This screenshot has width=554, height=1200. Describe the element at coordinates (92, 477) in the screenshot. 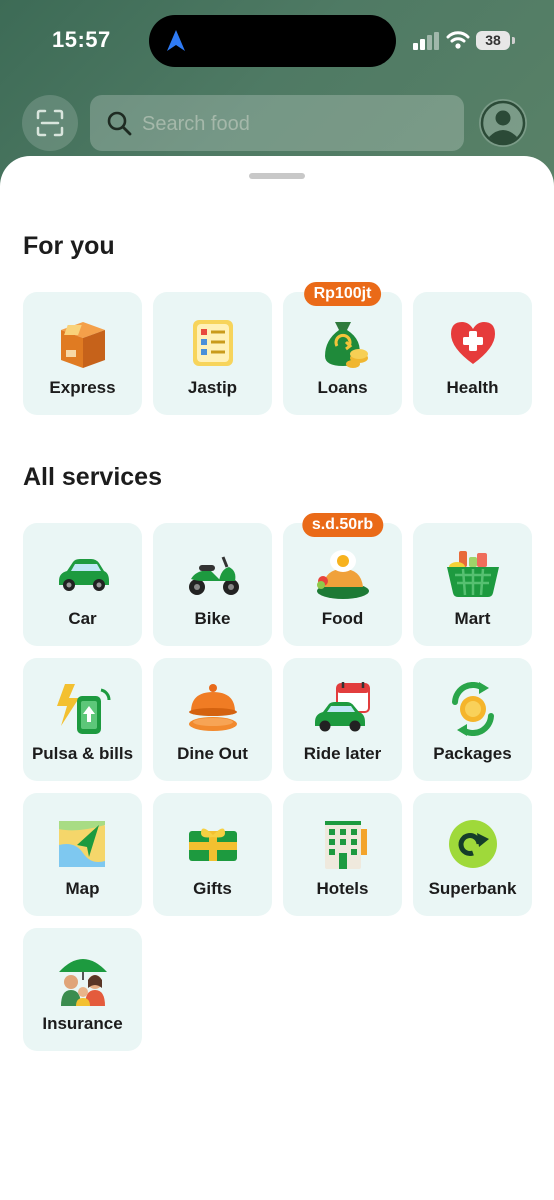

I see `all-services-heading: All services` at that location.